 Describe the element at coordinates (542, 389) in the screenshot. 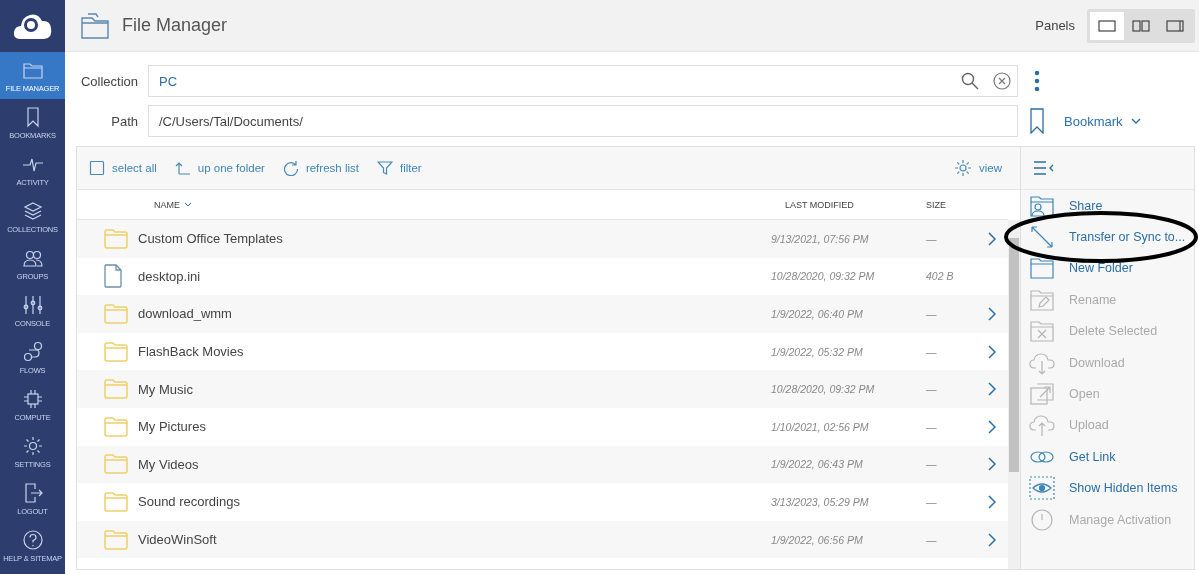

I see `file-row: My Music 10/28/2020, 09:32 PM —` at that location.